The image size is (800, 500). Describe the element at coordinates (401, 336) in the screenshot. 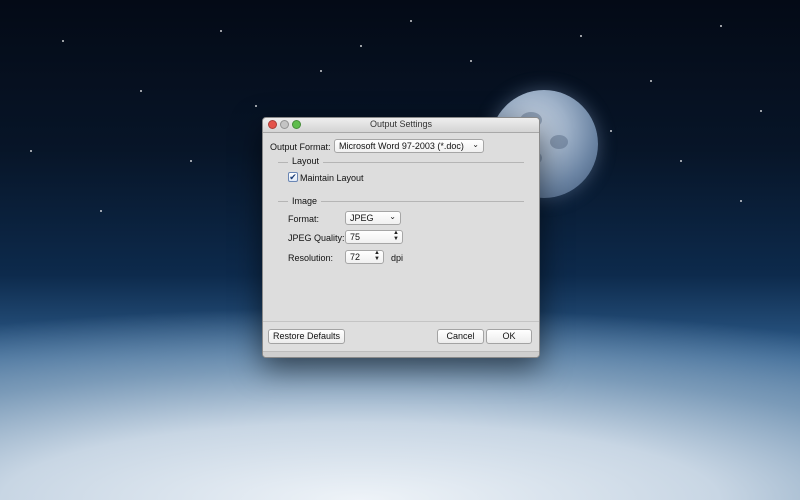

I see `dialog-footer: Restore Defaults Cancel OK` at that location.